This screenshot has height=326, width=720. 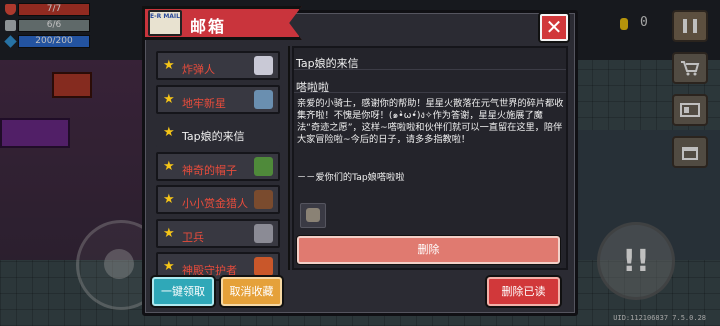 I want to click on mail-item: ★ 卫兵, so click(x=218, y=233).